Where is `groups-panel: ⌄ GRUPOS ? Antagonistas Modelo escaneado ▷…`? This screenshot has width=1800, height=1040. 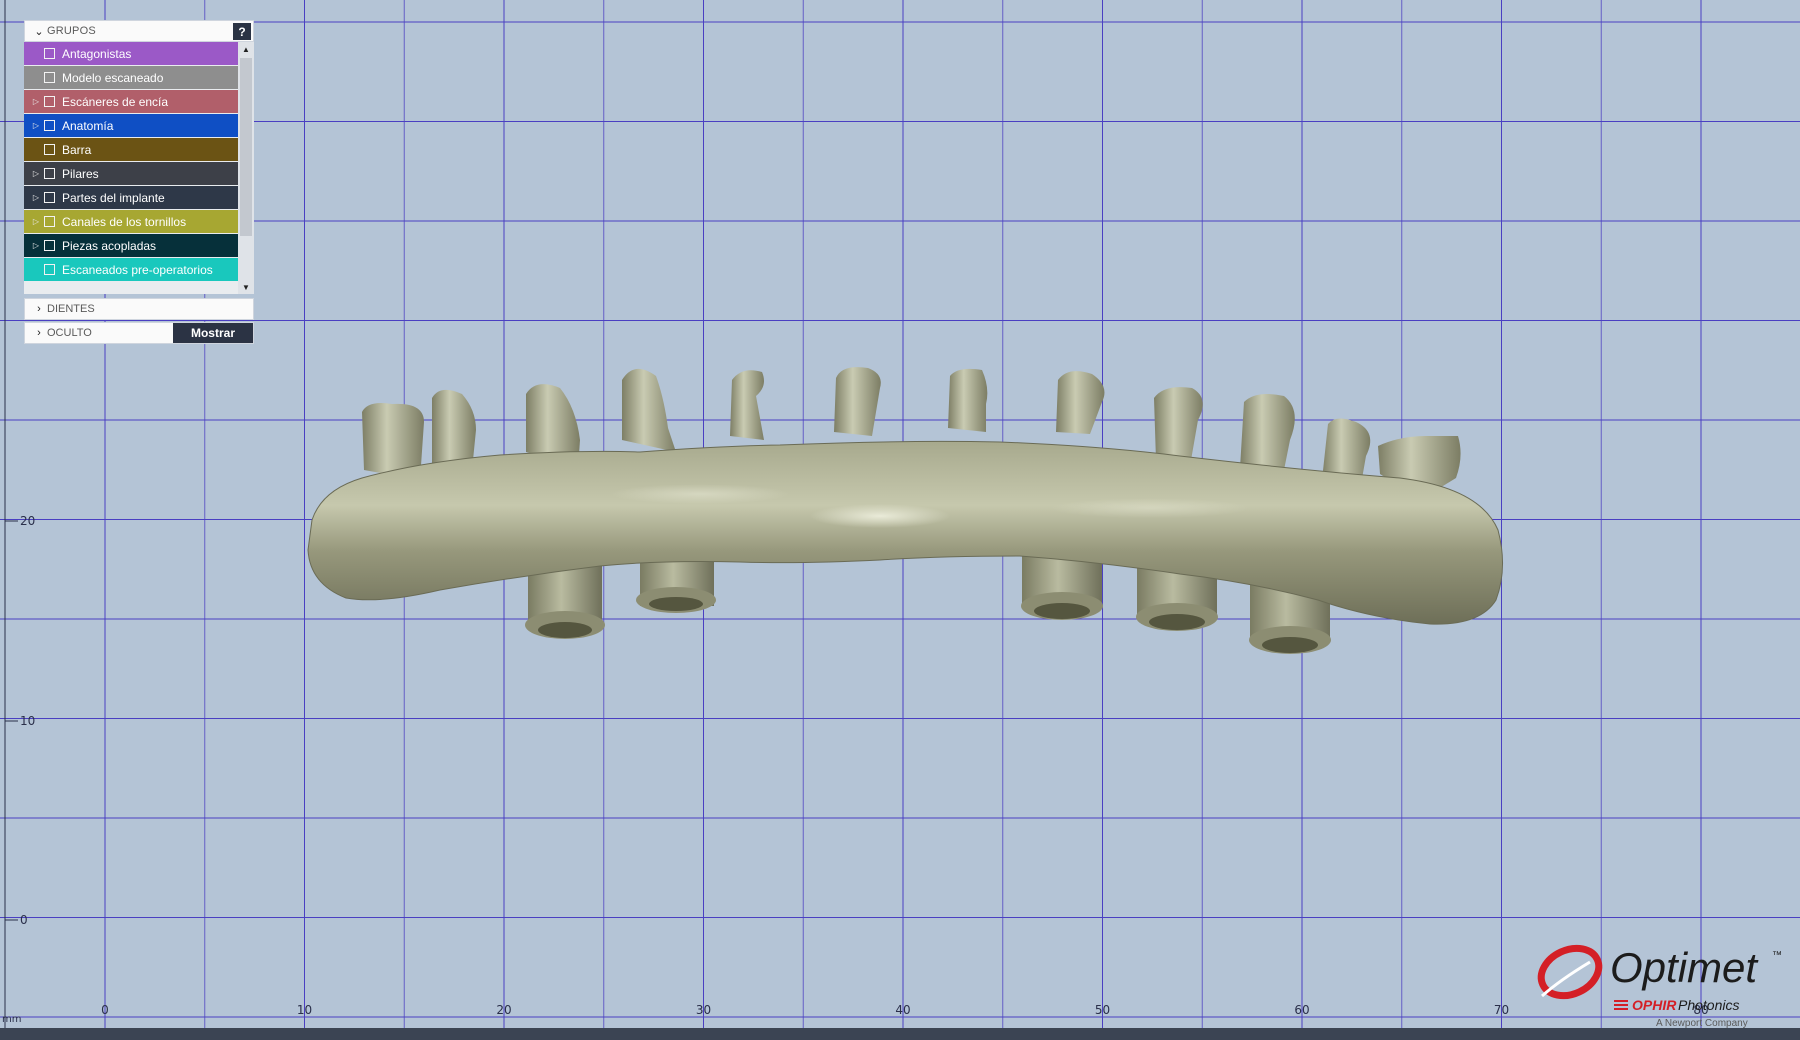 groups-panel: ⌄ GRUPOS ? Antagonistas Modelo escaneado ▷… is located at coordinates (139, 182).